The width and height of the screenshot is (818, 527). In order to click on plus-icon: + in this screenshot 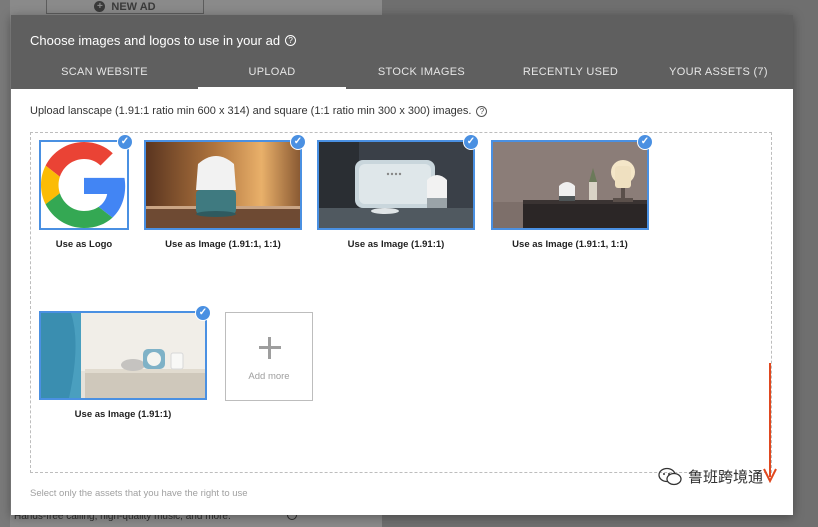, I will do `click(100, 6)`.